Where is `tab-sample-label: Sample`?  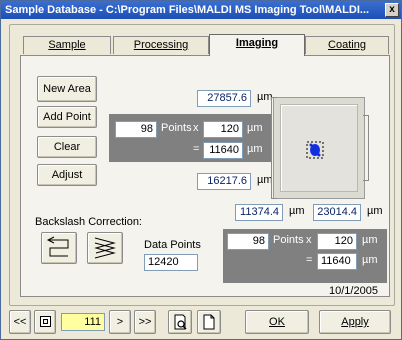
tab-sample-label: Sample is located at coordinates (67, 45).